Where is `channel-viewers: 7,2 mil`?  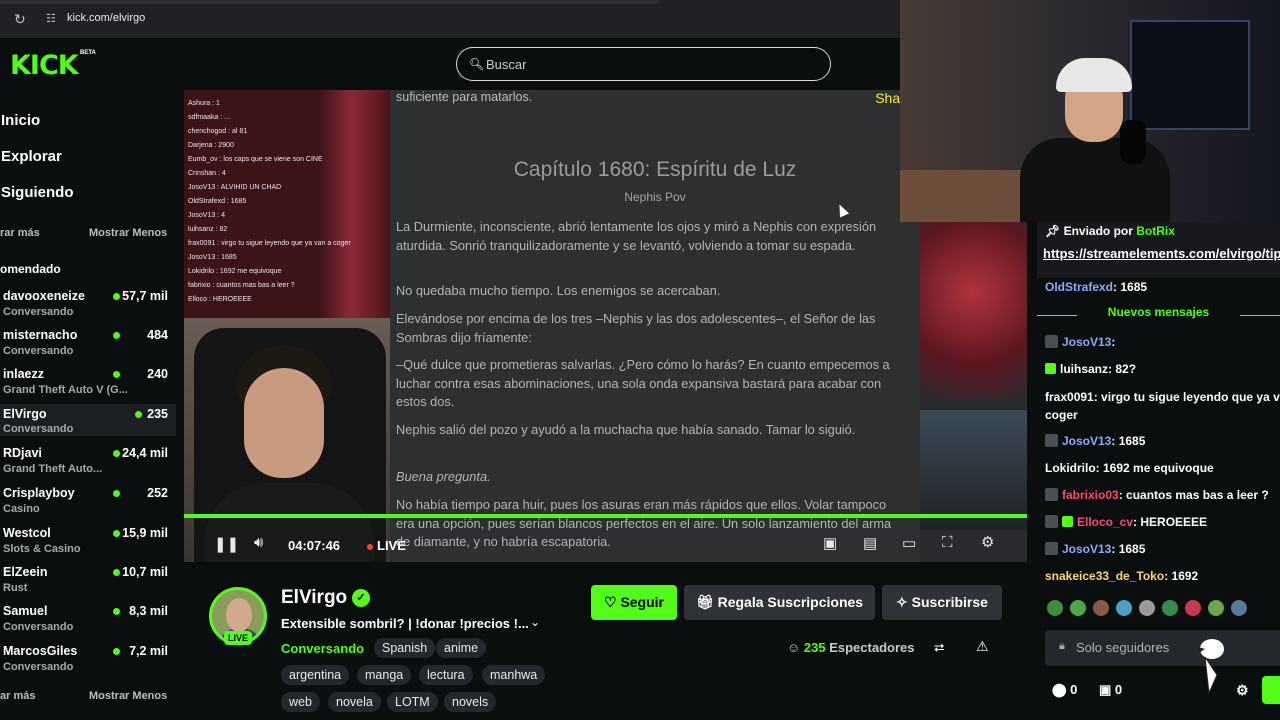 channel-viewers: 7,2 mil is located at coordinates (148, 651).